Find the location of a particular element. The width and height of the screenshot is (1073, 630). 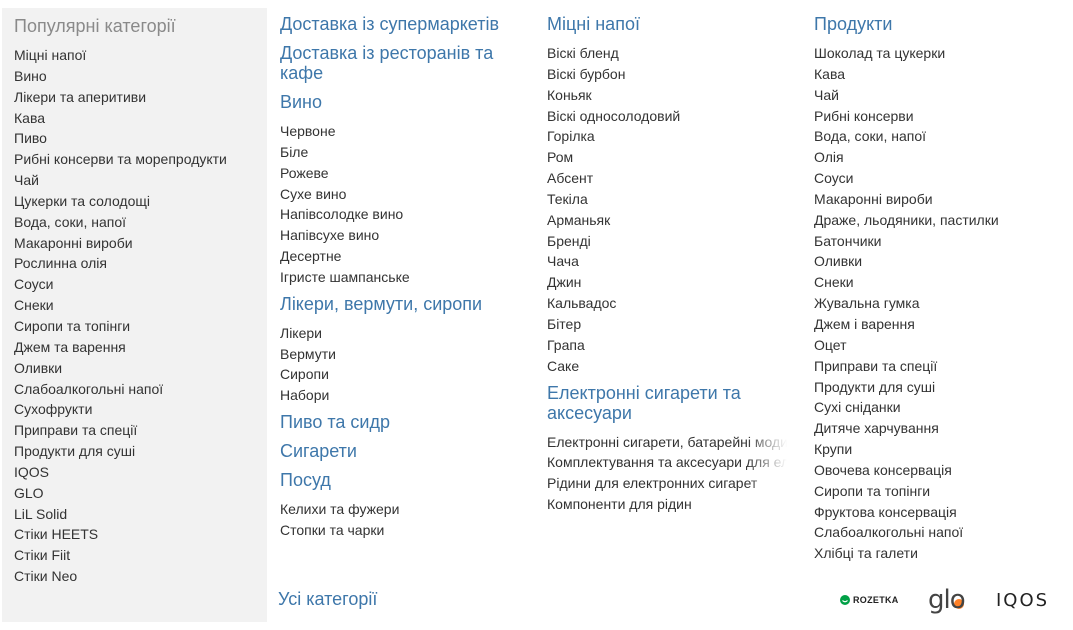

rozetka-logo: ROZETKA is located at coordinates (869, 600).